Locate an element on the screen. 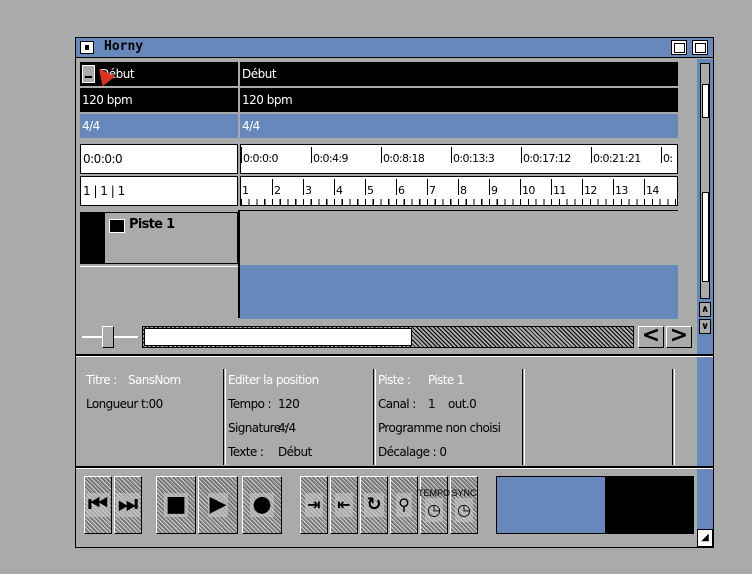 This screenshot has height=574, width=752. tempo-track-field: 120 bpm is located at coordinates (459, 100).